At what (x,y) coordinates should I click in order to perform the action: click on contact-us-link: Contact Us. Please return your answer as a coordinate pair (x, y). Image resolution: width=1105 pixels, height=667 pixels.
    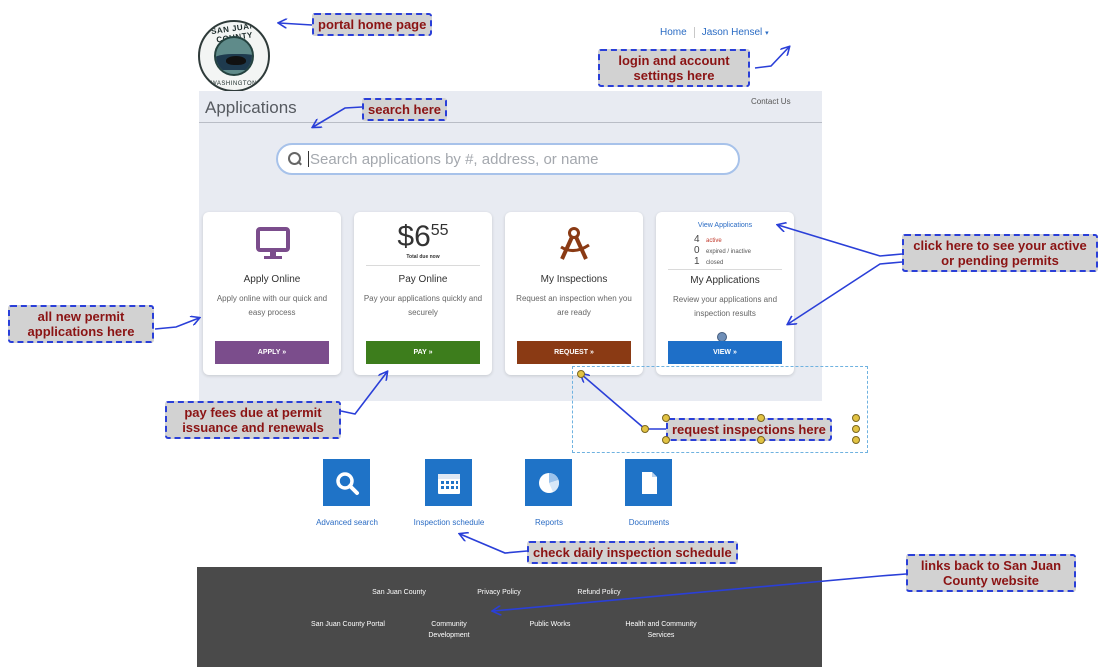
    Looking at the image, I should click on (771, 101).